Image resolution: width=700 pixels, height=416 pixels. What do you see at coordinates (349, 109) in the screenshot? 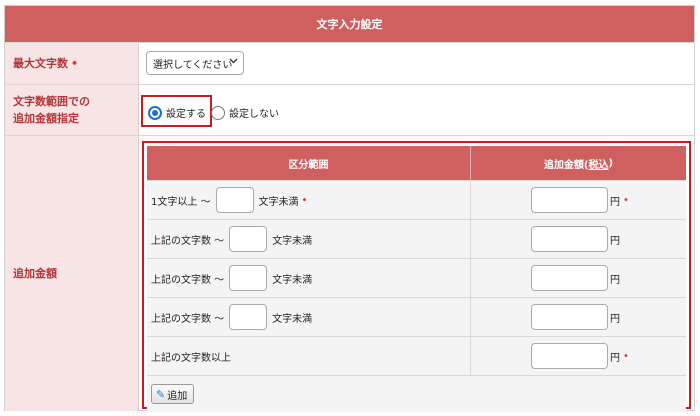
I see `range-setting-row: 文字数範囲での 追加金額指定 設定する 設定しない` at bounding box center [349, 109].